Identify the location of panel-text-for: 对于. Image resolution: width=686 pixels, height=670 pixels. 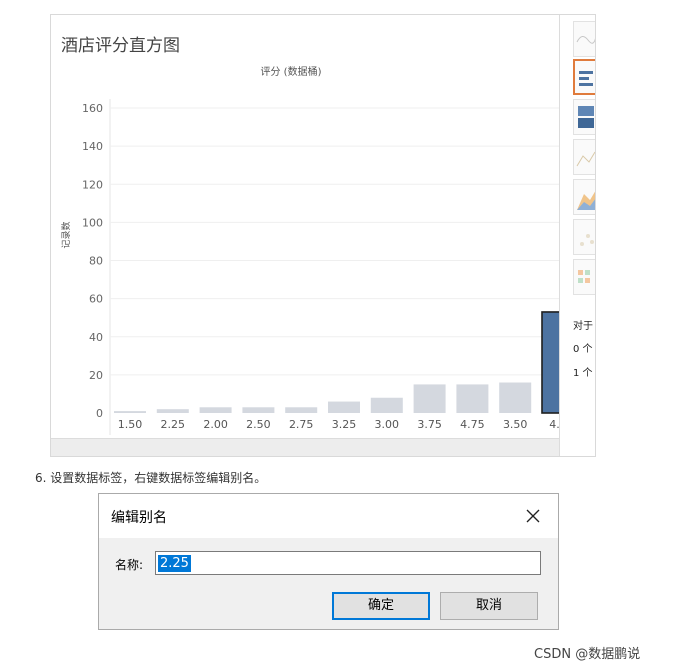
(583, 326).